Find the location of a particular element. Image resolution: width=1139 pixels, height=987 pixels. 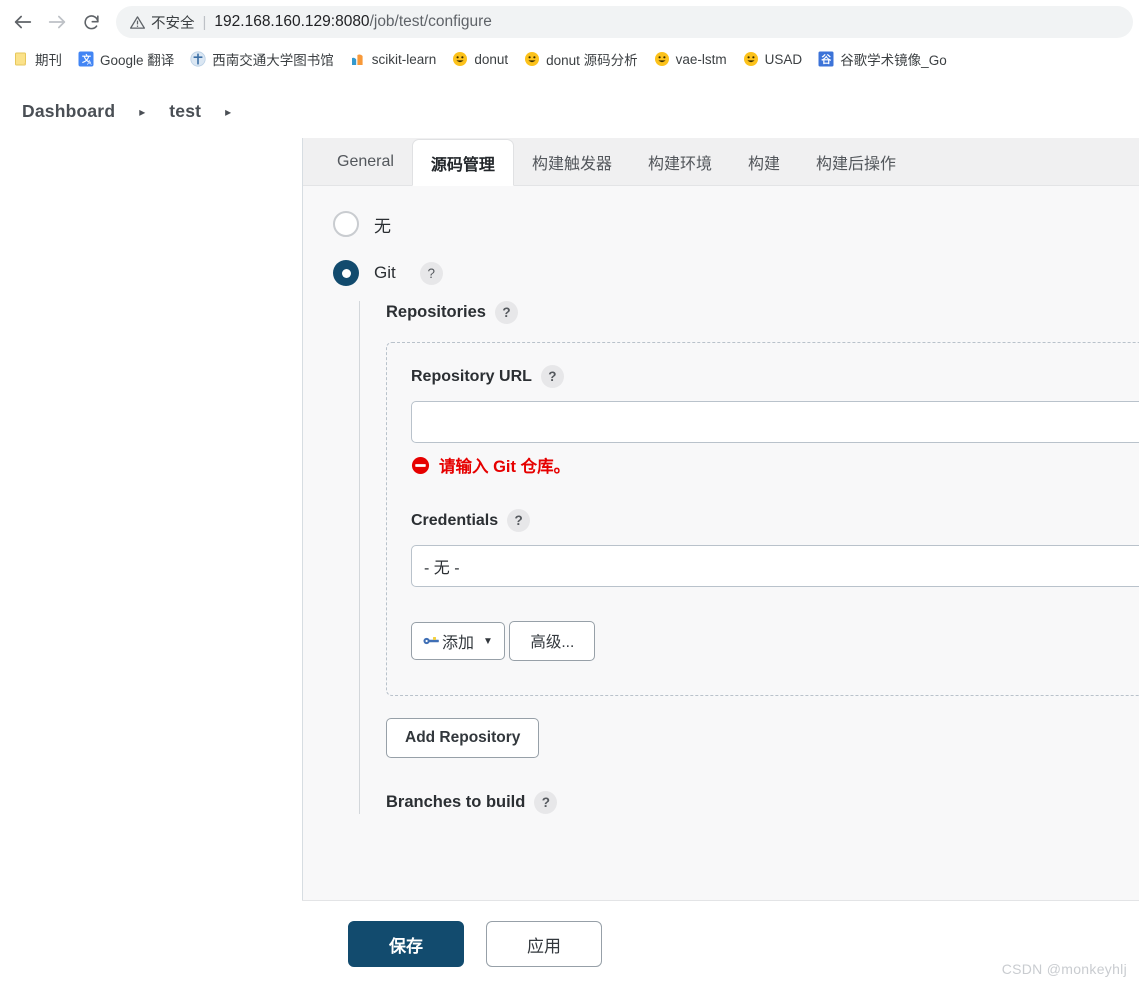

form-action-bar: 保存 应用 CSDN @monkeyhlj is located at coordinates (720, 943).